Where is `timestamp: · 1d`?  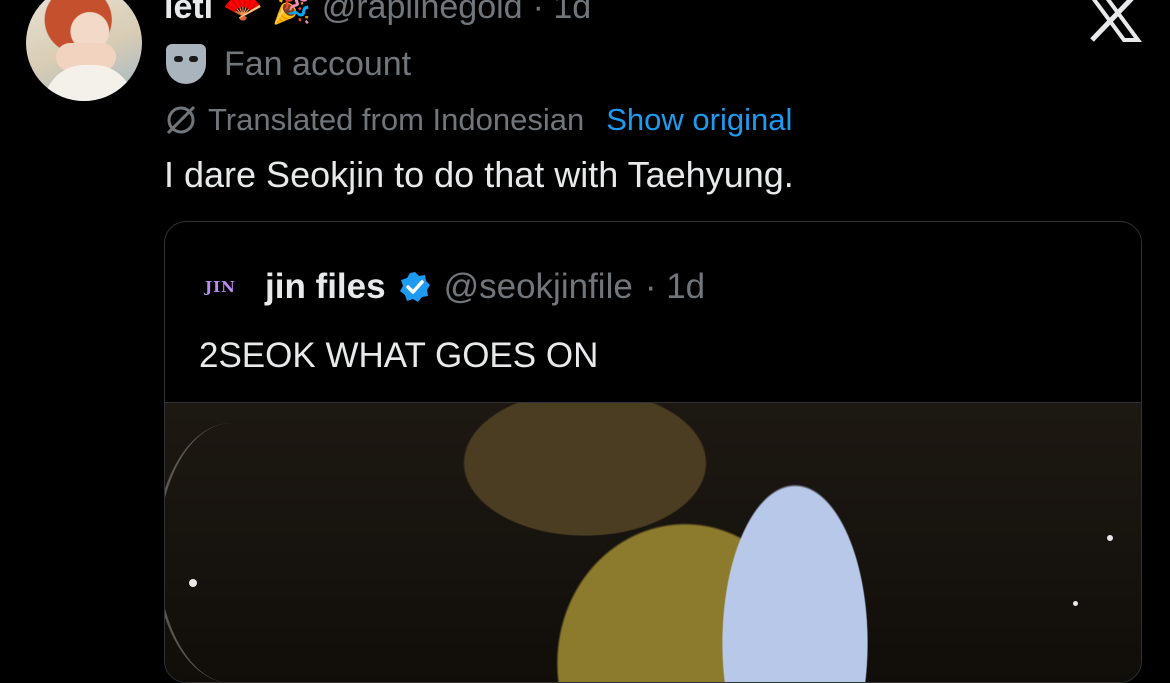
timestamp: · 1d is located at coordinates (562, 13).